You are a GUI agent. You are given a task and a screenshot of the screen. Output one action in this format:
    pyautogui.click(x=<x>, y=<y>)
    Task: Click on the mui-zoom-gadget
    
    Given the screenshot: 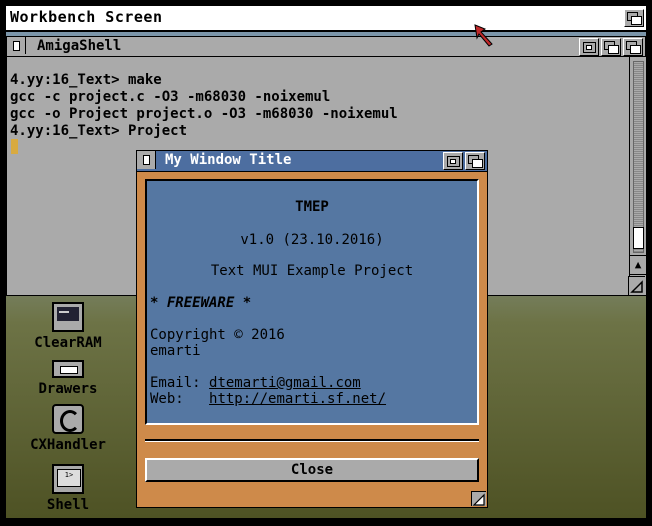 What is the action you would take?
    pyautogui.click(x=453, y=161)
    